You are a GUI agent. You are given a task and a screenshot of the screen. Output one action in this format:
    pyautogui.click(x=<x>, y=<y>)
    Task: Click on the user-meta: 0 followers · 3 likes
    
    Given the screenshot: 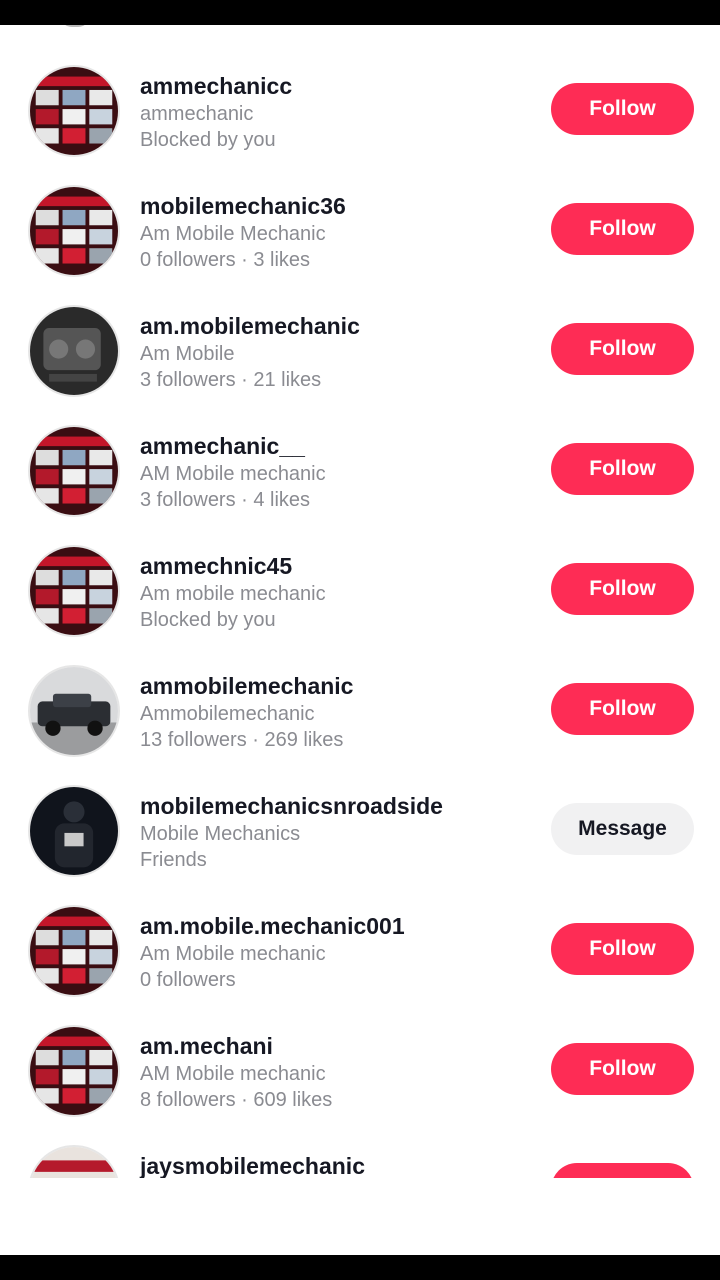 What is the action you would take?
    pyautogui.click(x=225, y=260)
    